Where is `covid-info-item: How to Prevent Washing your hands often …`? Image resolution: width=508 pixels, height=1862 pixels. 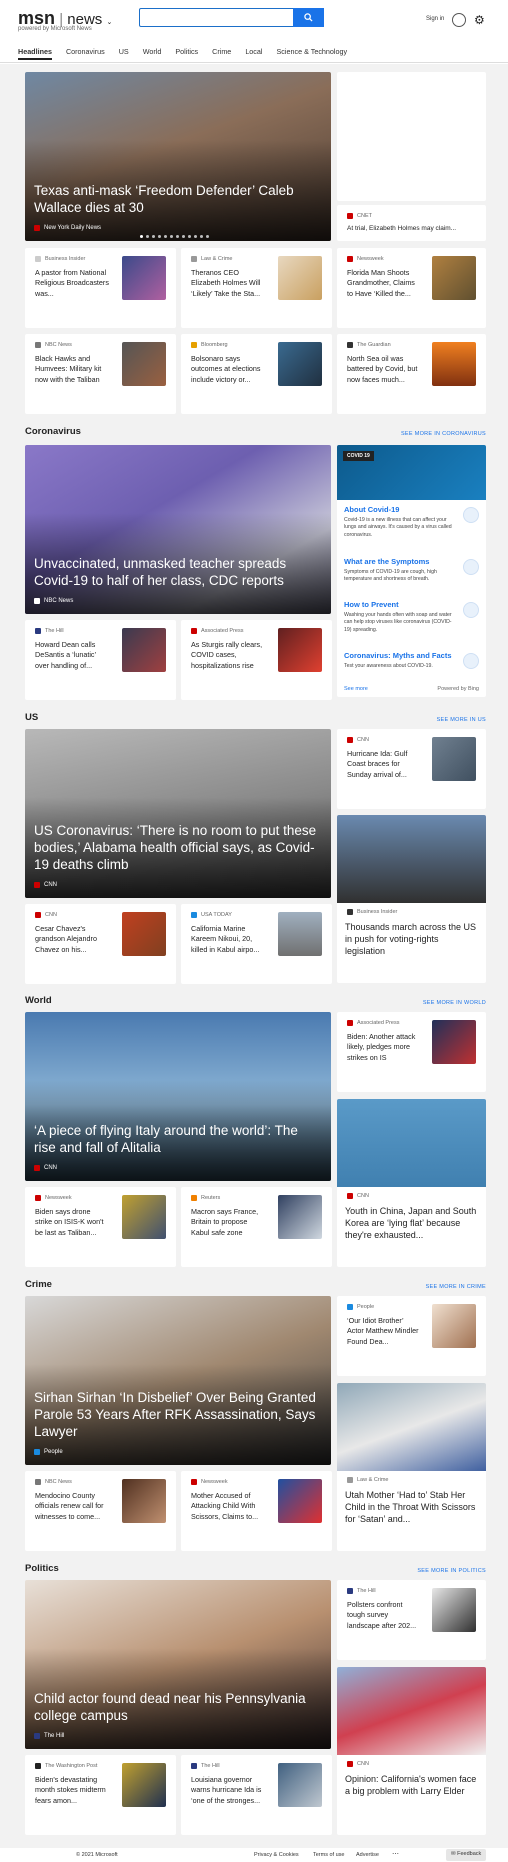 covid-info-item: How to Prevent Washing your hands often … is located at coordinates (411, 617).